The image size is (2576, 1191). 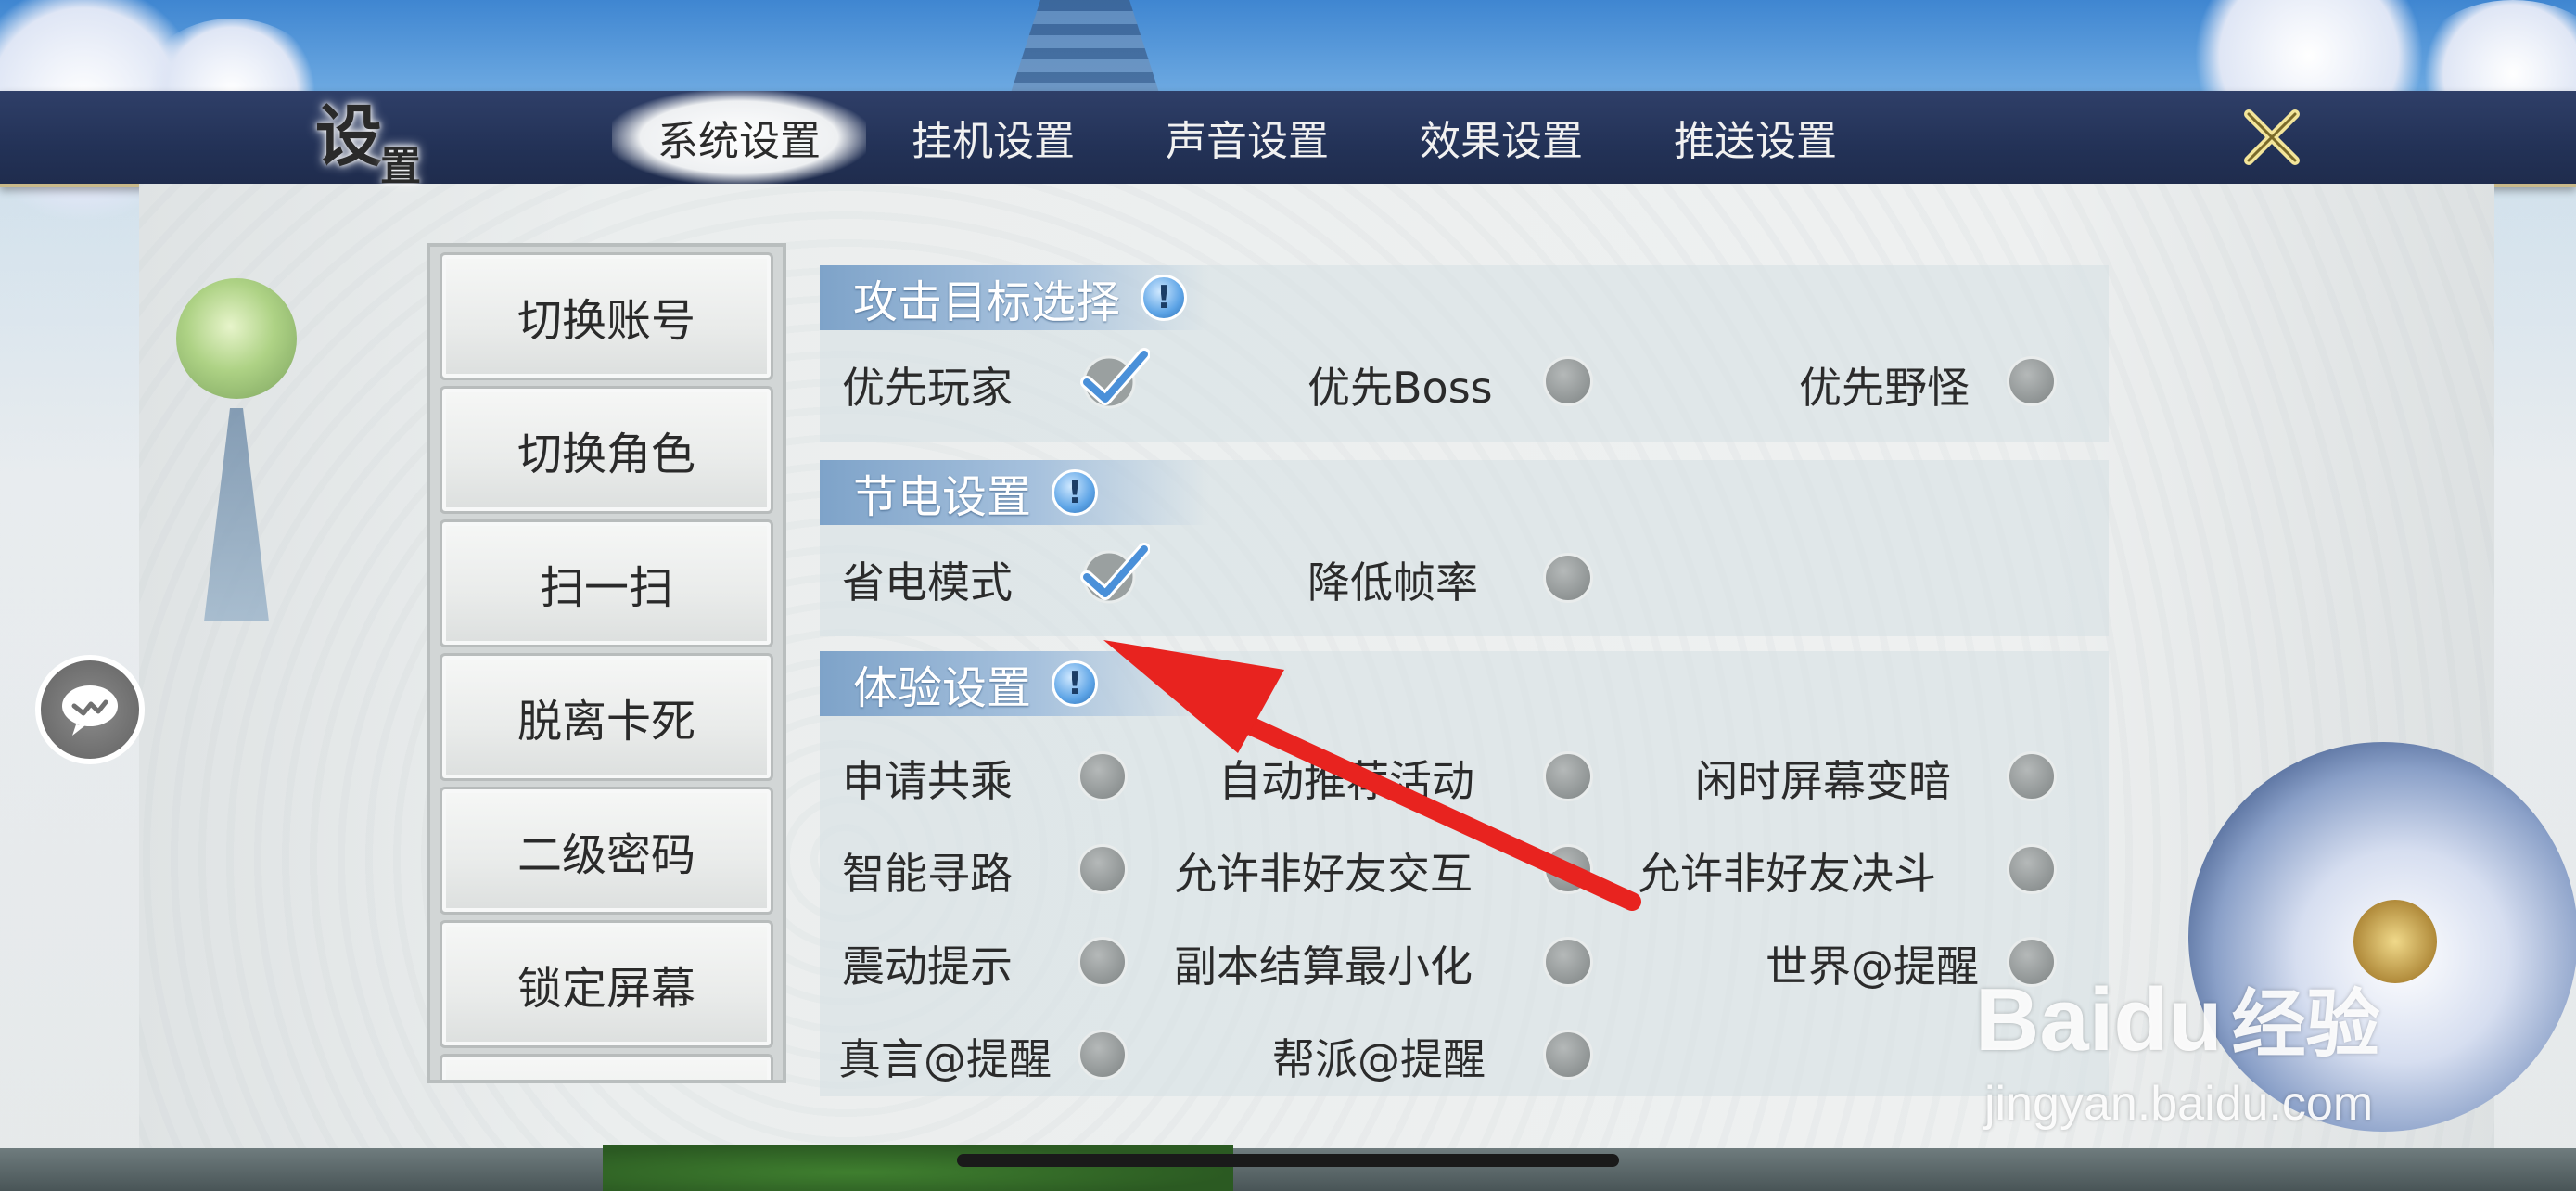 What do you see at coordinates (1568, 962) in the screenshot?
I see `radio-dungeon-minimize` at bounding box center [1568, 962].